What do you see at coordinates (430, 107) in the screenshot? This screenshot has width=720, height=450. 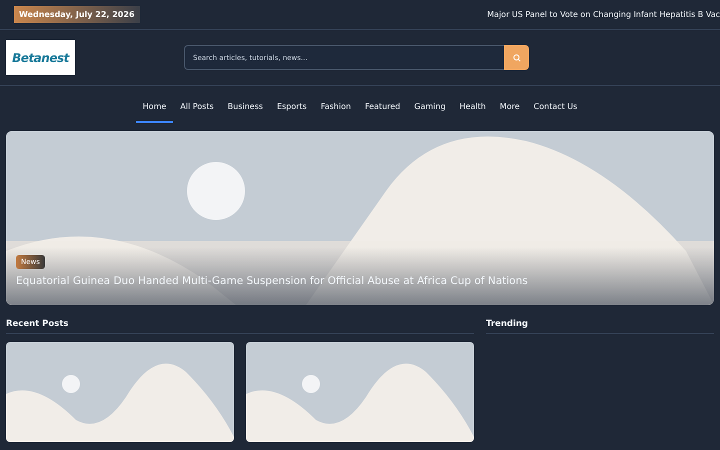 I see `nav-link: Gaming` at bounding box center [430, 107].